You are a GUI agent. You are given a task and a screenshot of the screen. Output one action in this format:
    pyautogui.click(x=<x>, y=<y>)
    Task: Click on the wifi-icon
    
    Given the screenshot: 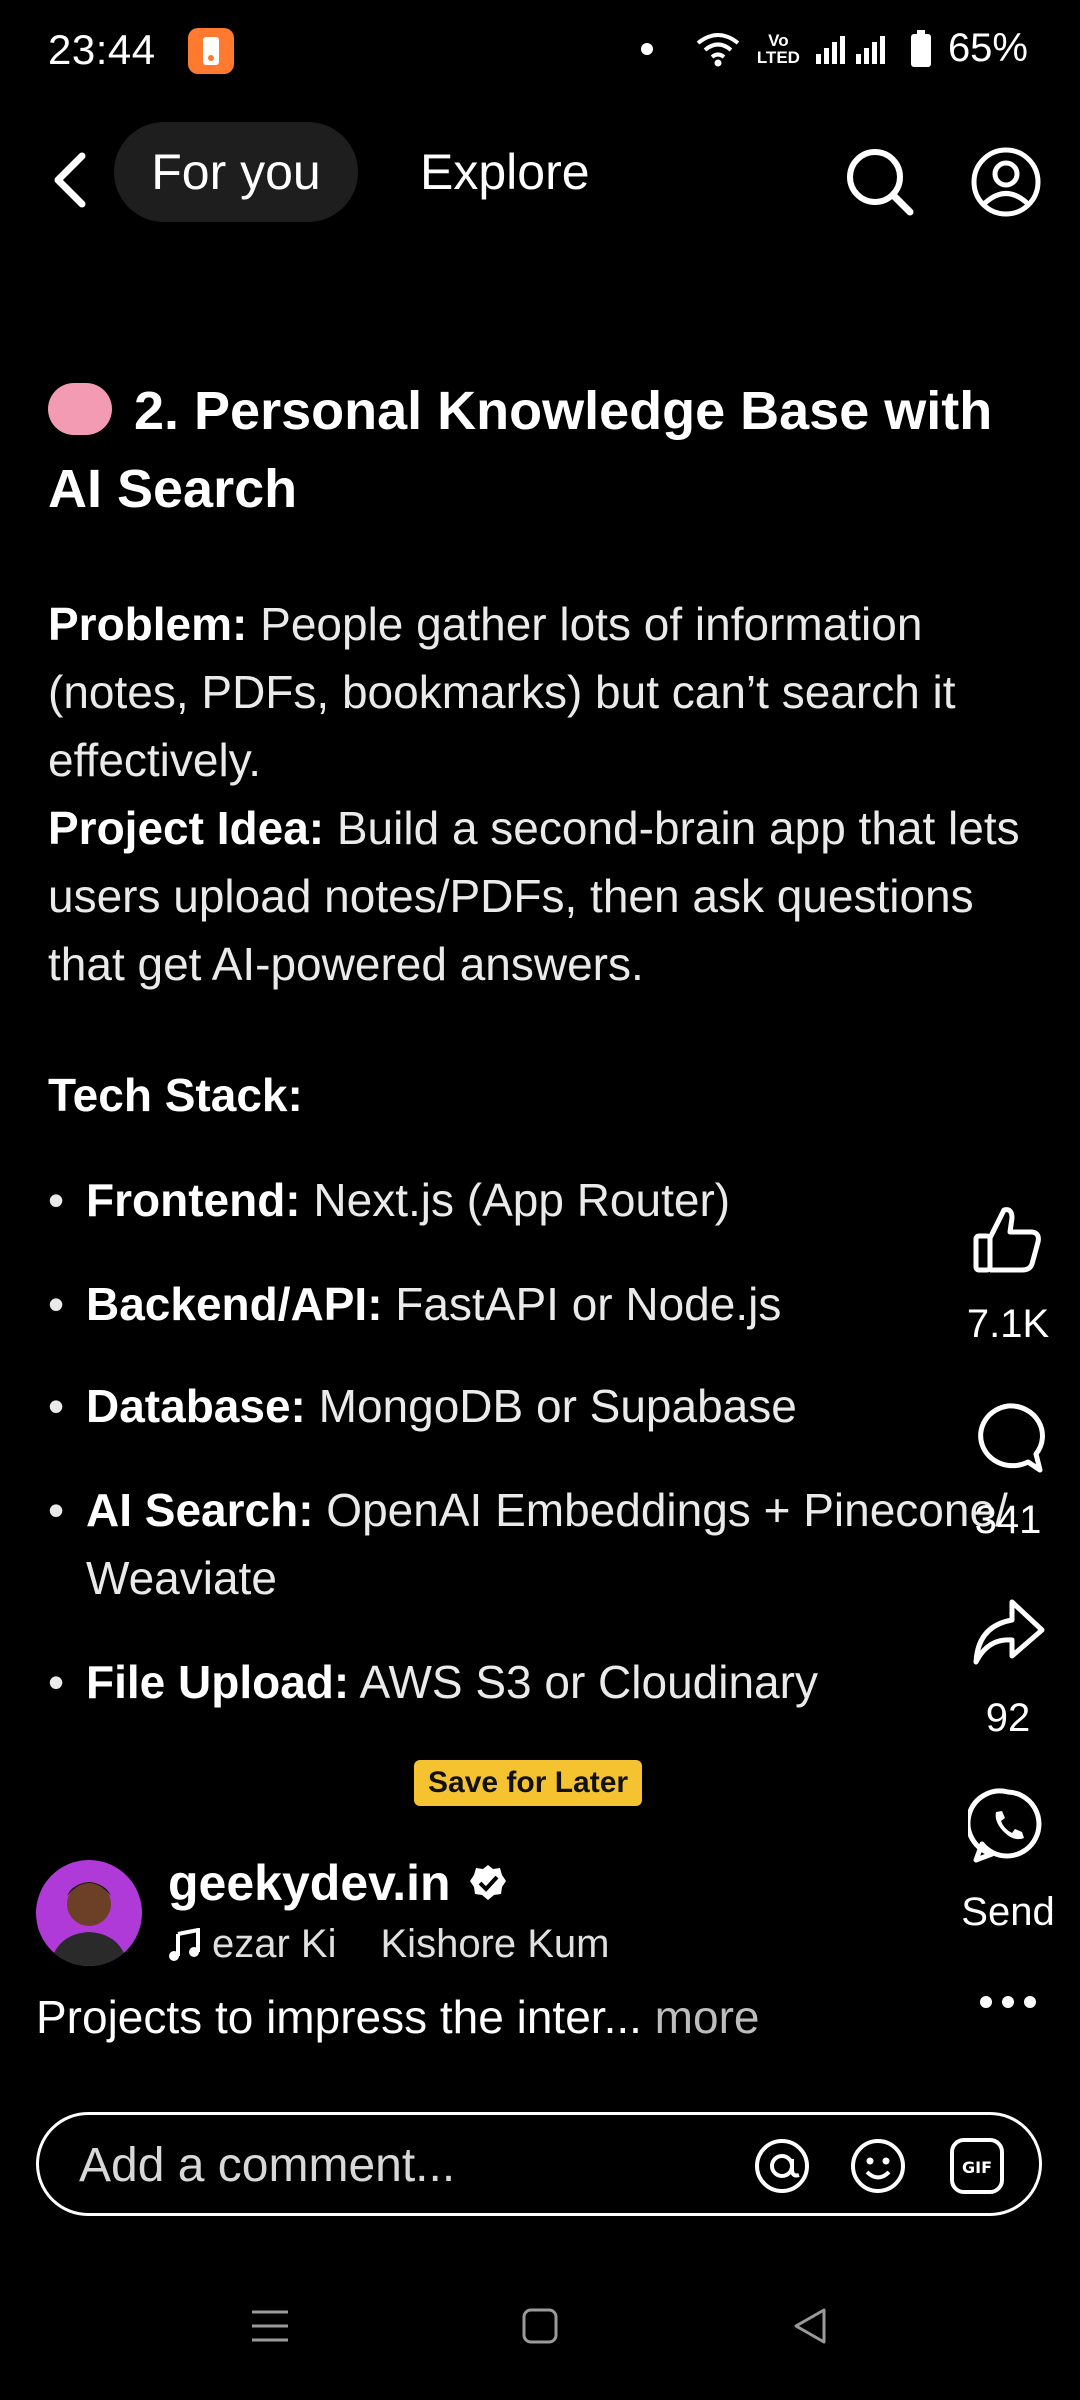 What is the action you would take?
    pyautogui.click(x=718, y=49)
    